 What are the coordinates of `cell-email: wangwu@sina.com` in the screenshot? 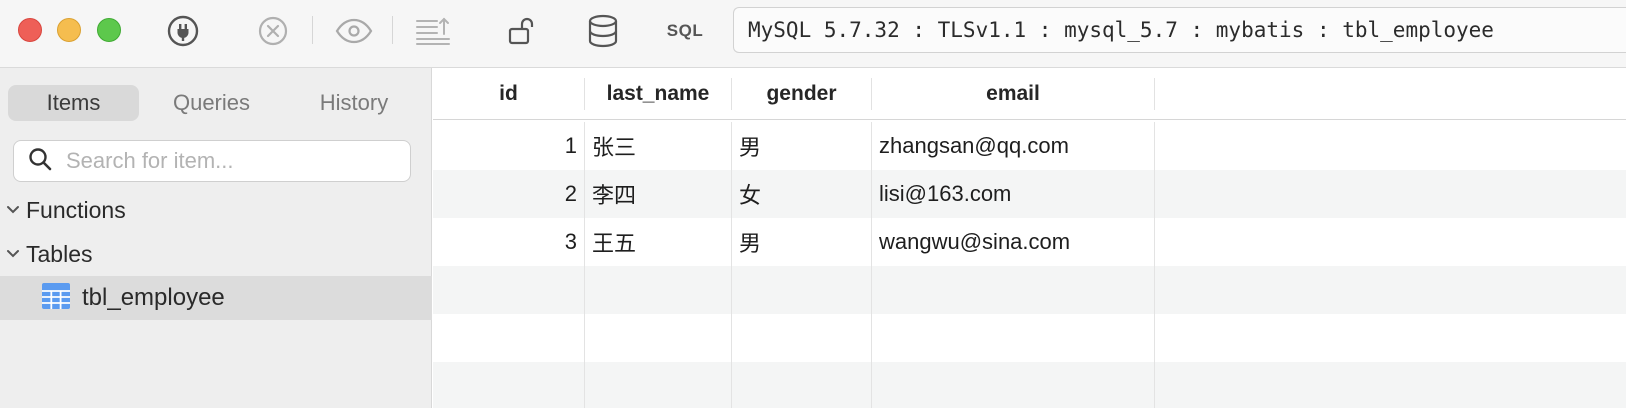 It's located at (1013, 242).